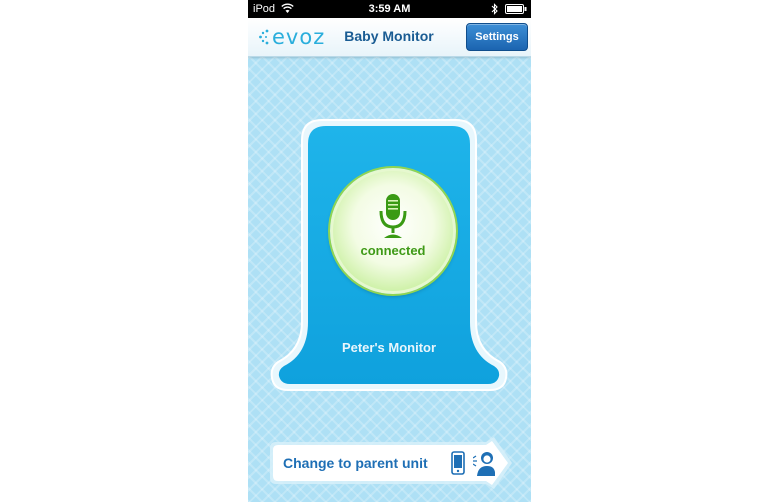 The width and height of the screenshot is (780, 502). I want to click on settings-button: Settings, so click(497, 37).